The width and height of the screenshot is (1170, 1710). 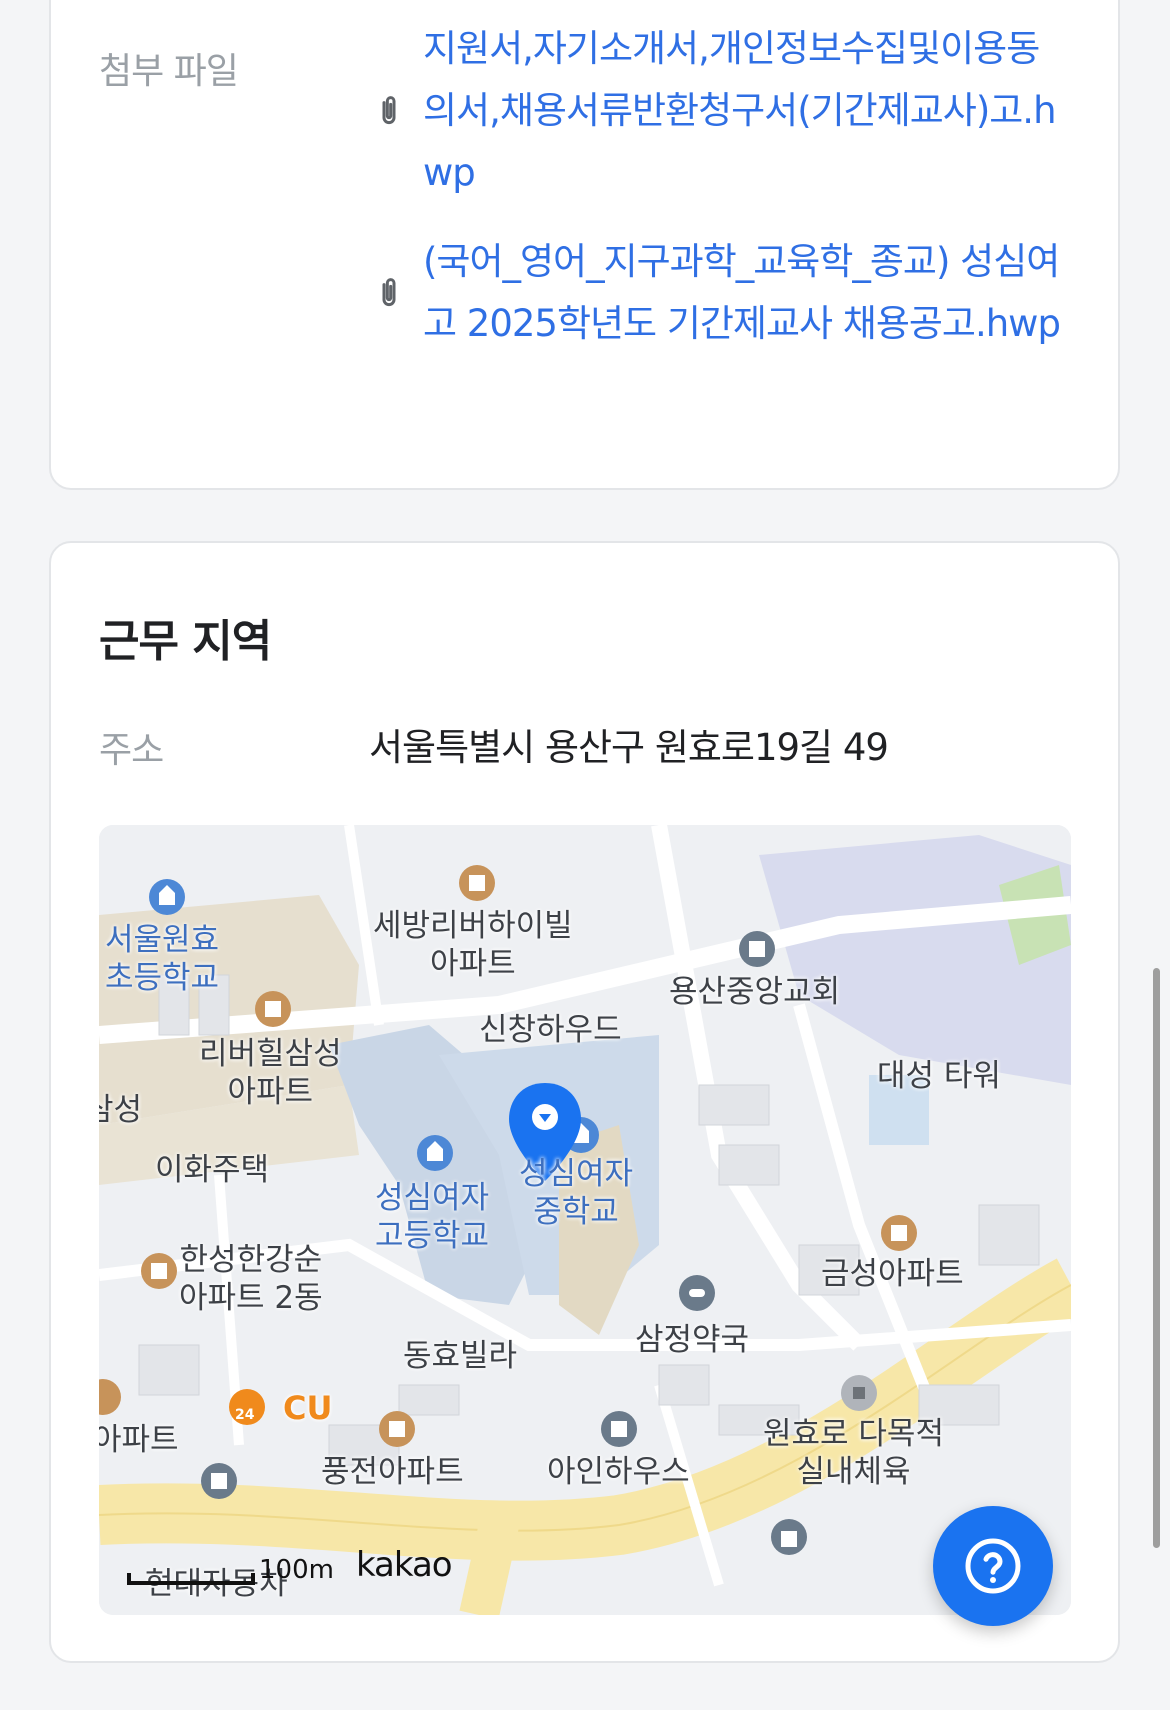 I want to click on map-place-label: 풍전아파트, so click(x=392, y=1472).